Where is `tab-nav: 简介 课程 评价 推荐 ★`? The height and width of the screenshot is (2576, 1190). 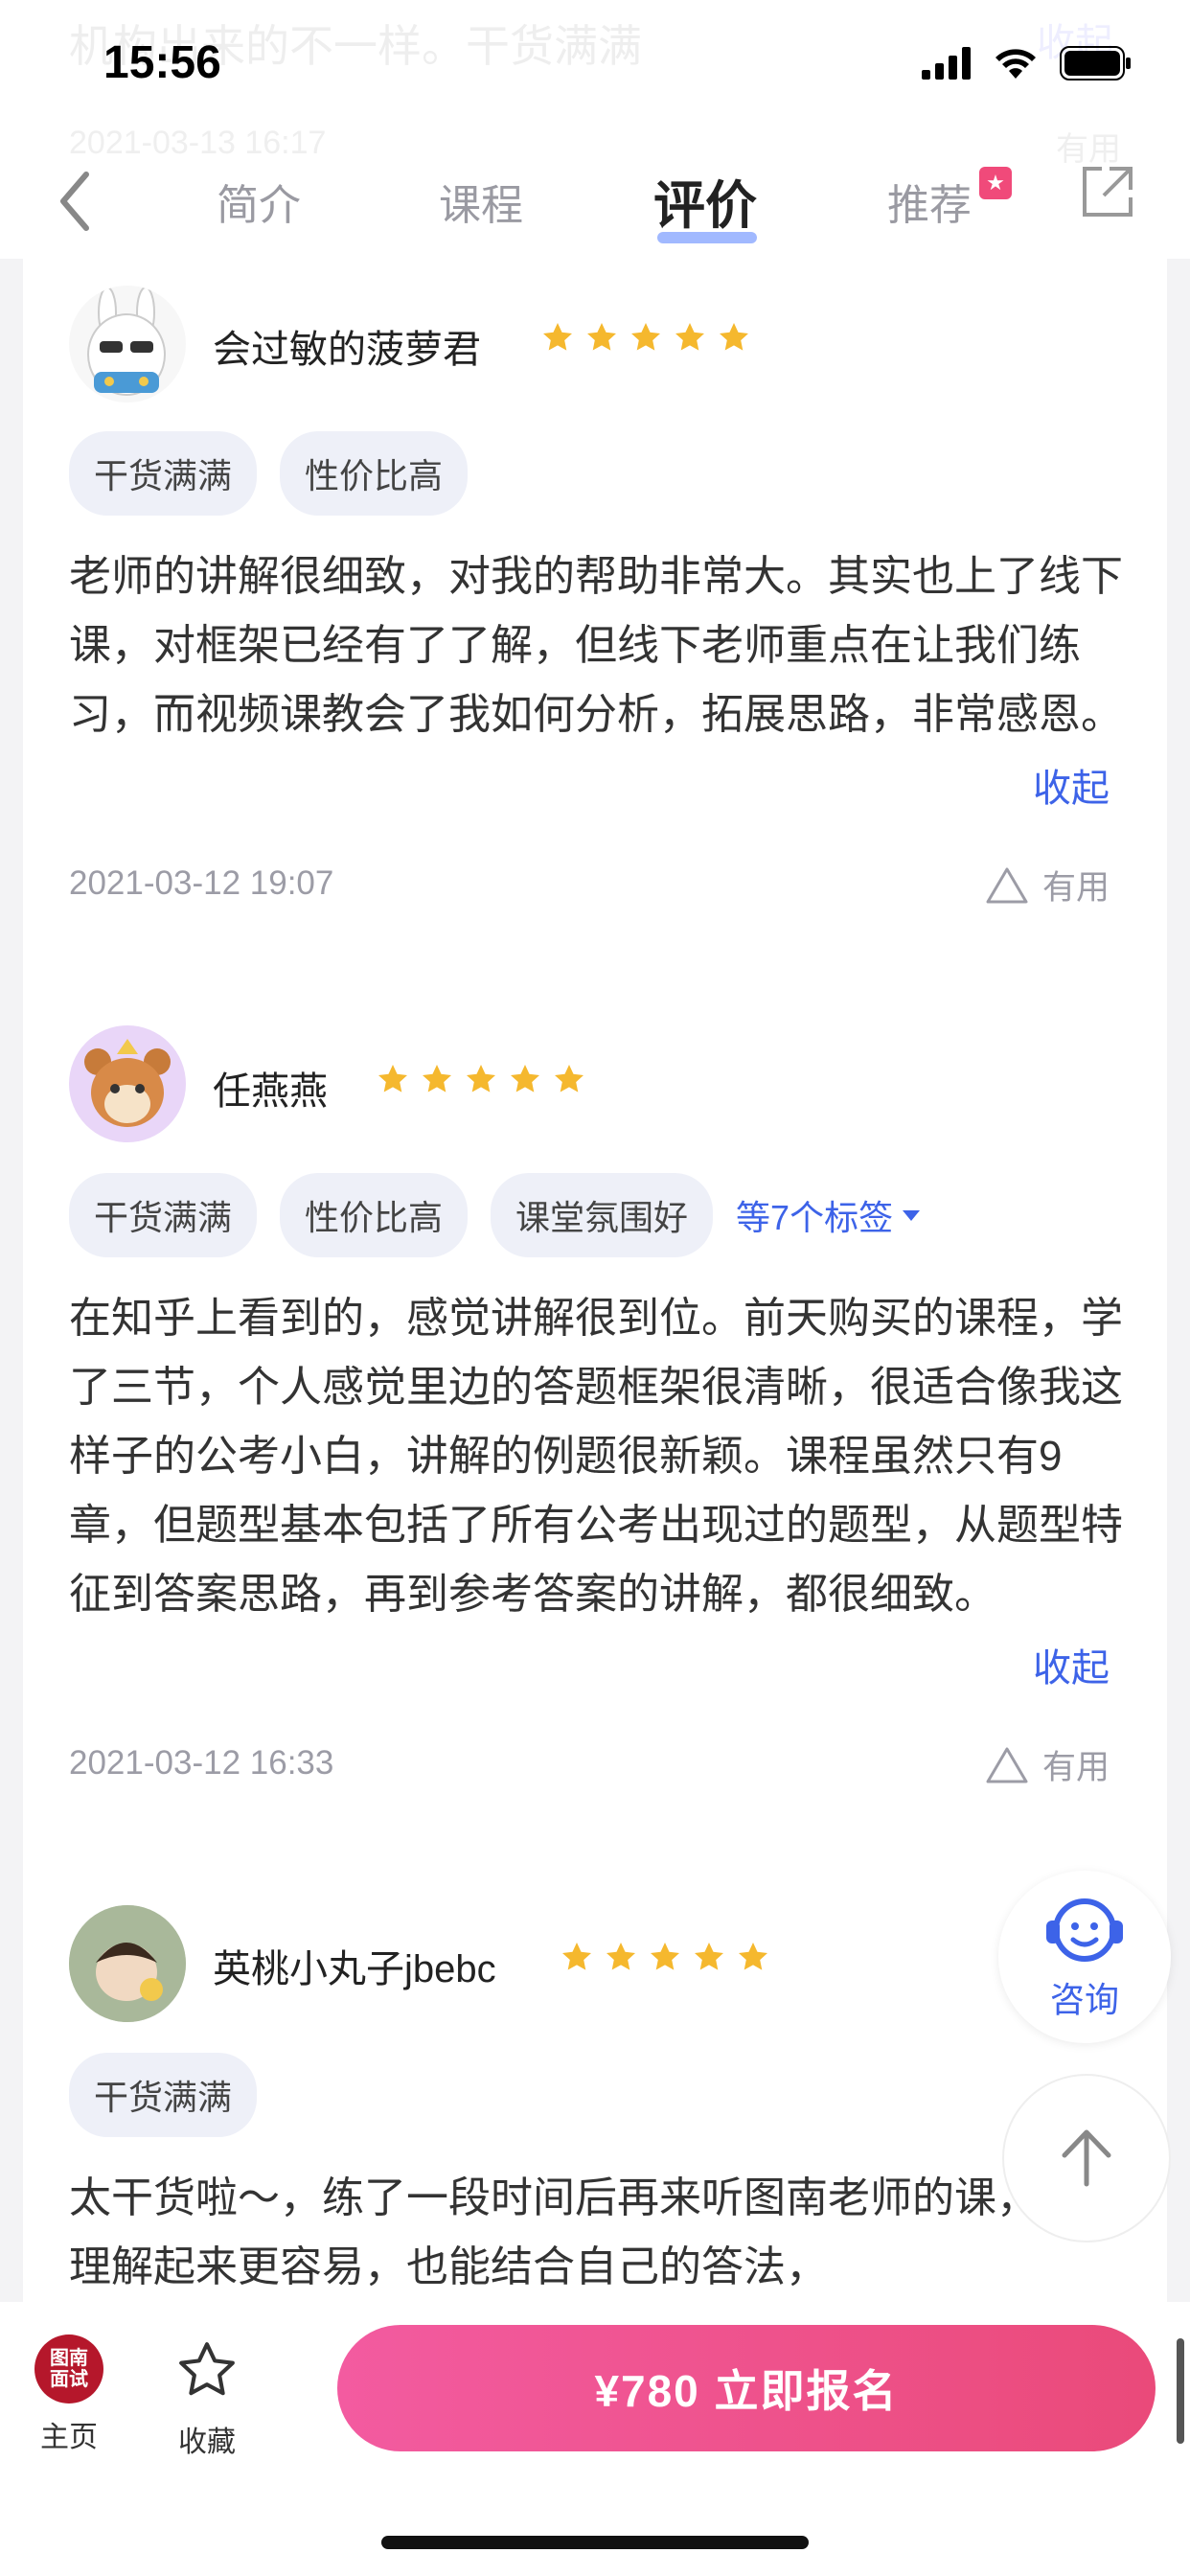
tab-nav: 简介 课程 评价 推荐 ★ is located at coordinates (595, 201).